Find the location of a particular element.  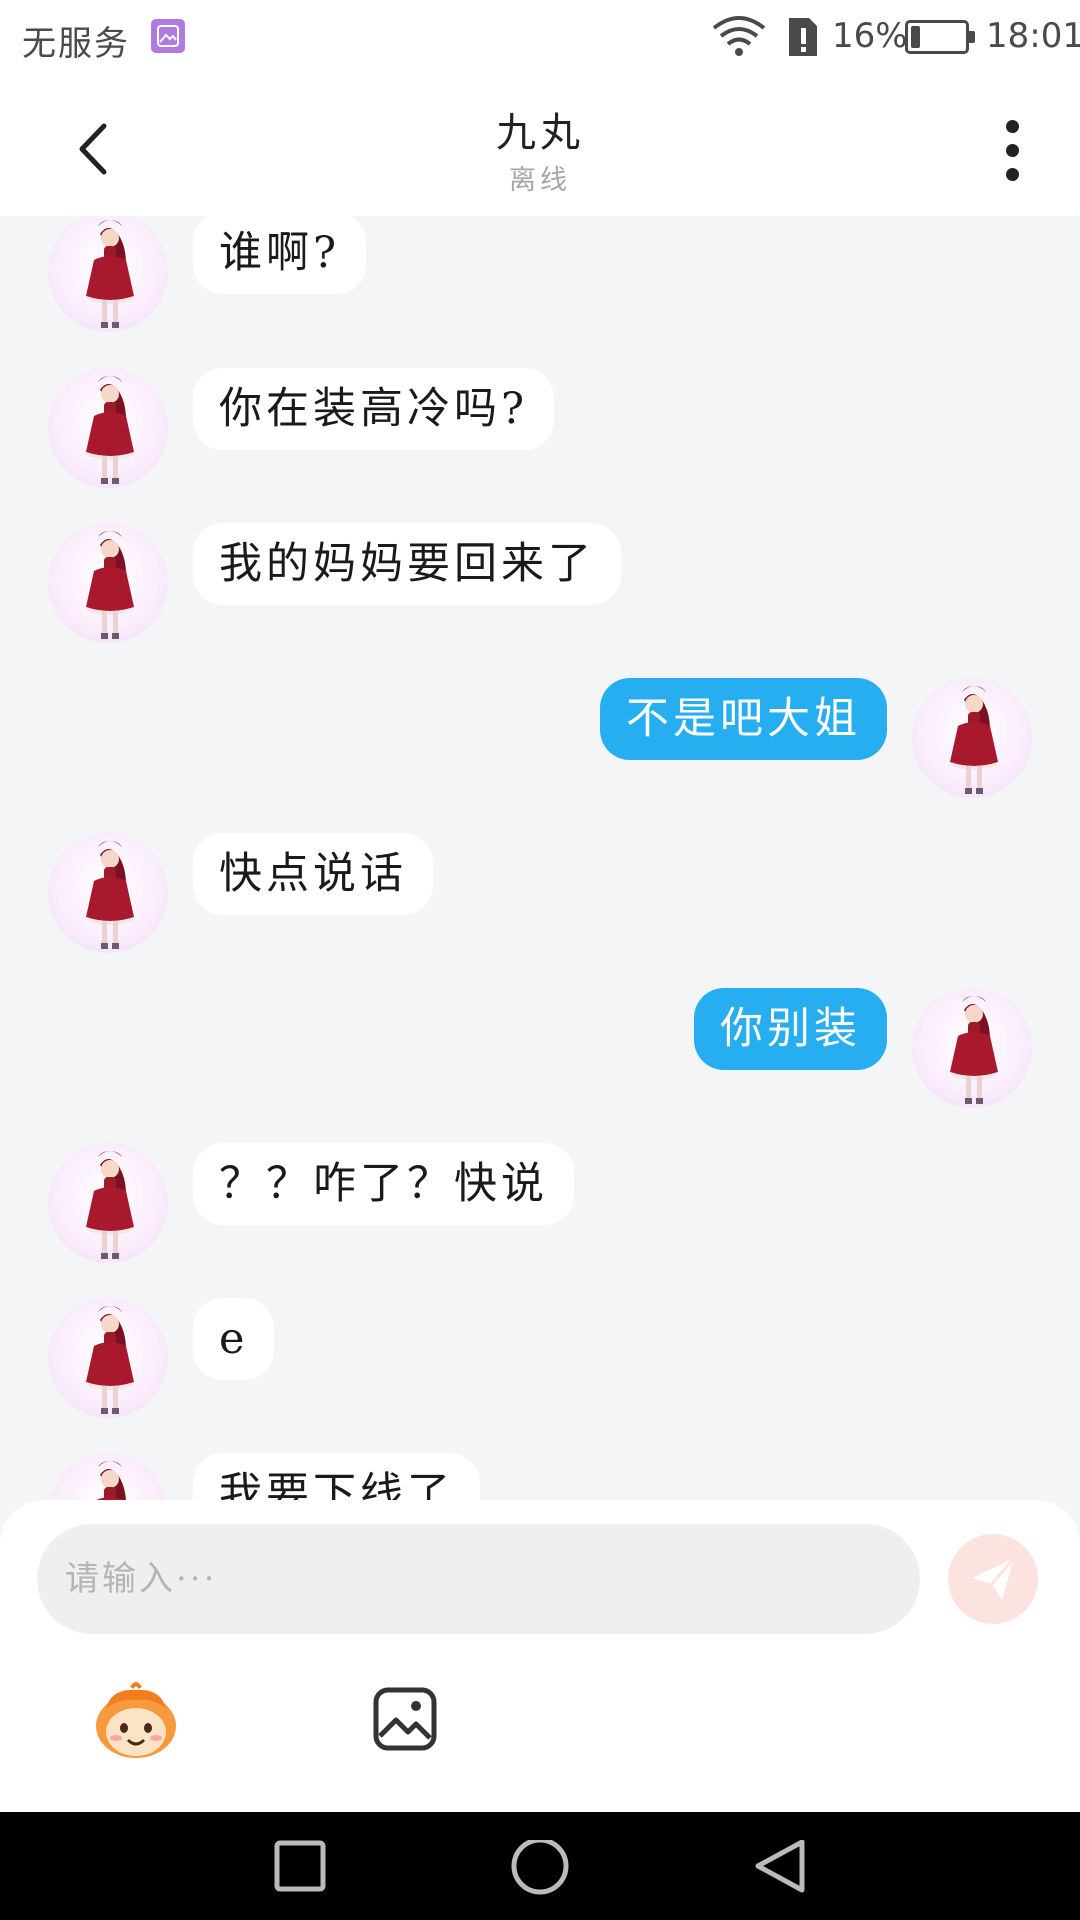

square-icon is located at coordinates (300, 1866).